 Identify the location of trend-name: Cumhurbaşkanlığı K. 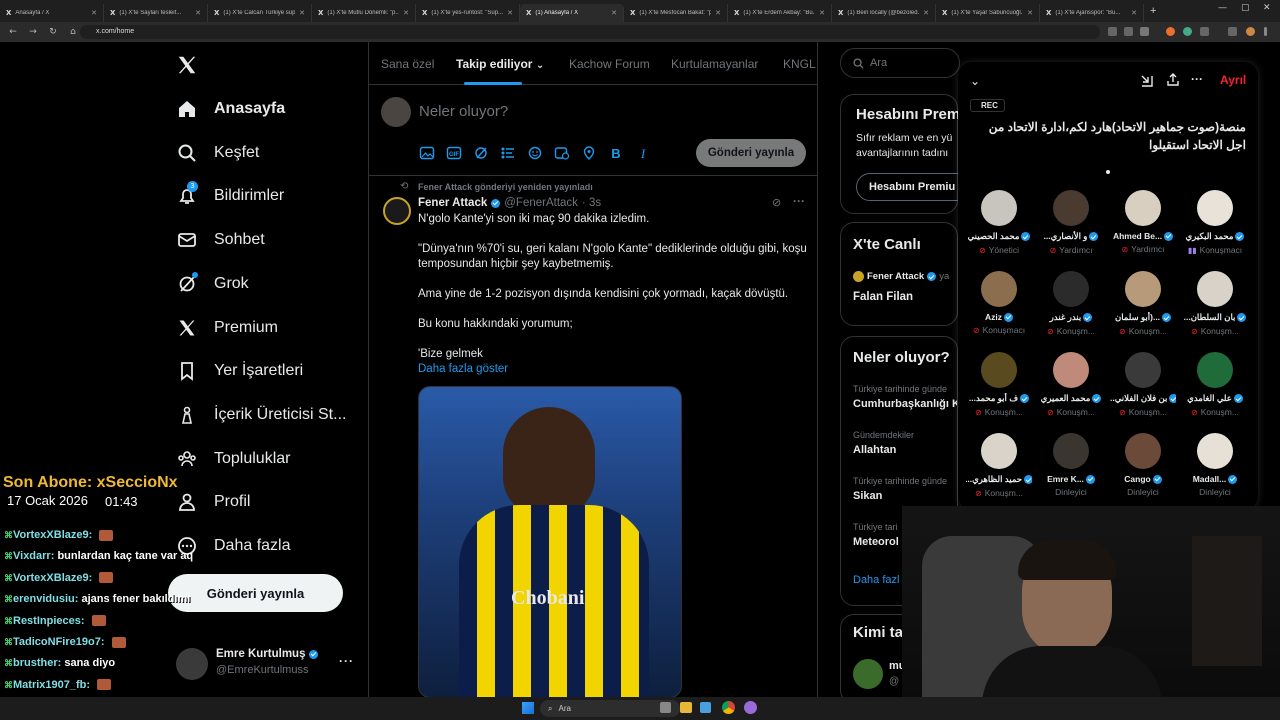
(905, 404).